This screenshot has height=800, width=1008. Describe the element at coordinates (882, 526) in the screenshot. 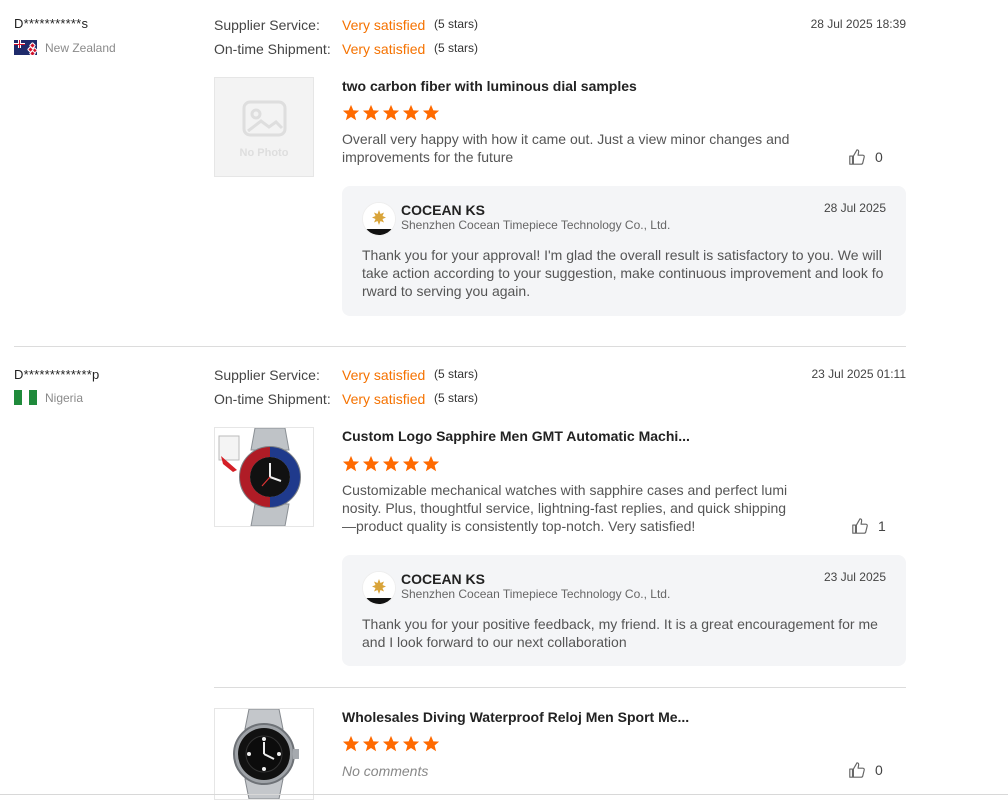

I see `like-count: 1` at that location.